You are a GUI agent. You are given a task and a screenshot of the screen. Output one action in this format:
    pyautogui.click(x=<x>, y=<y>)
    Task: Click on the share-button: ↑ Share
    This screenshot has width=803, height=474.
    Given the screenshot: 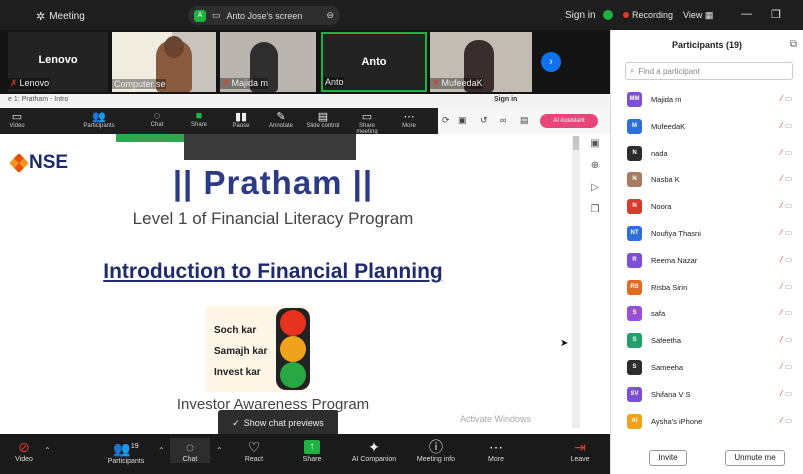 What is the action you would take?
    pyautogui.click(x=312, y=450)
    